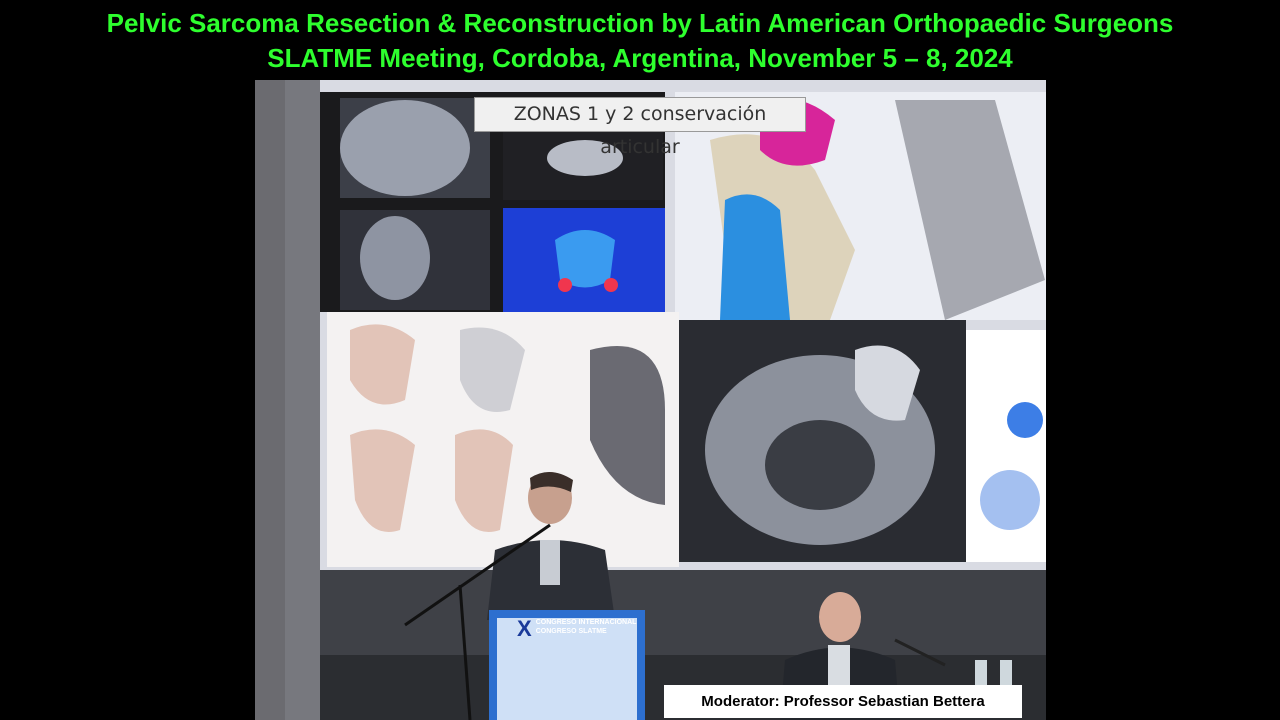  What do you see at coordinates (640, 127) in the screenshot?
I see `slide-title: ZONAS 1 y 2 conservación articular` at bounding box center [640, 127].